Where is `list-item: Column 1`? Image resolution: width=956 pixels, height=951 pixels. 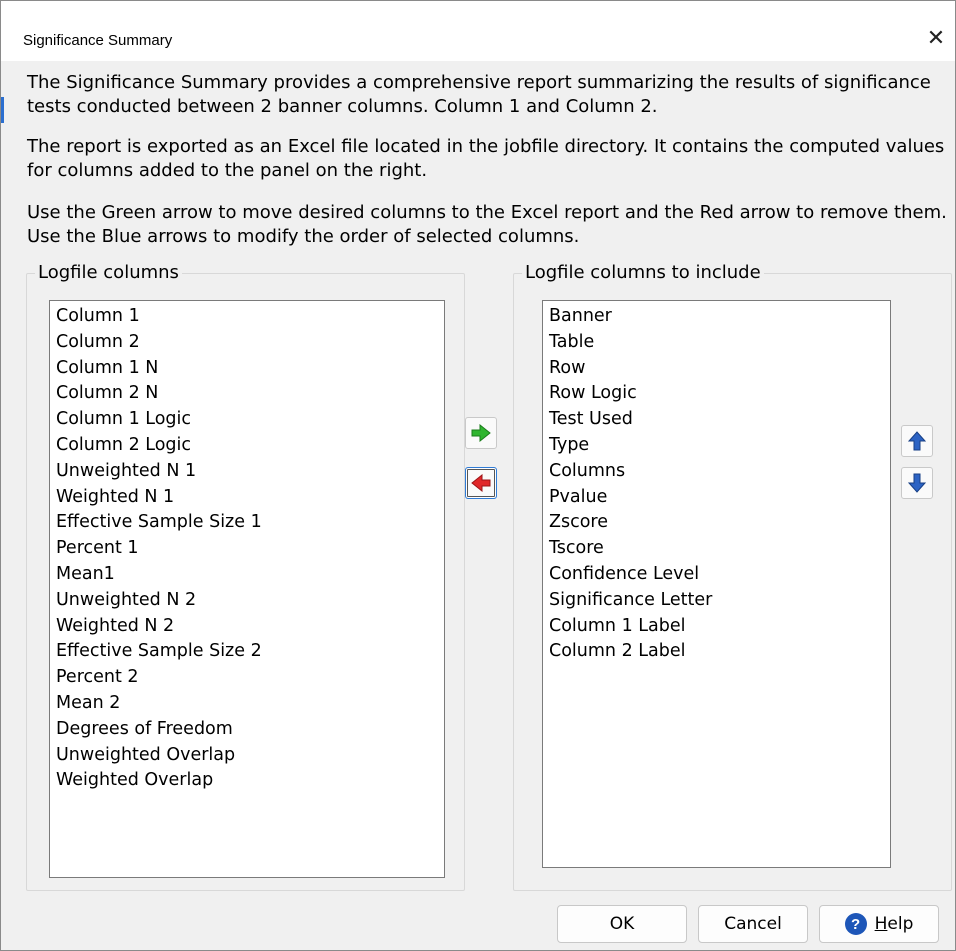
list-item: Column 1 is located at coordinates (250, 317).